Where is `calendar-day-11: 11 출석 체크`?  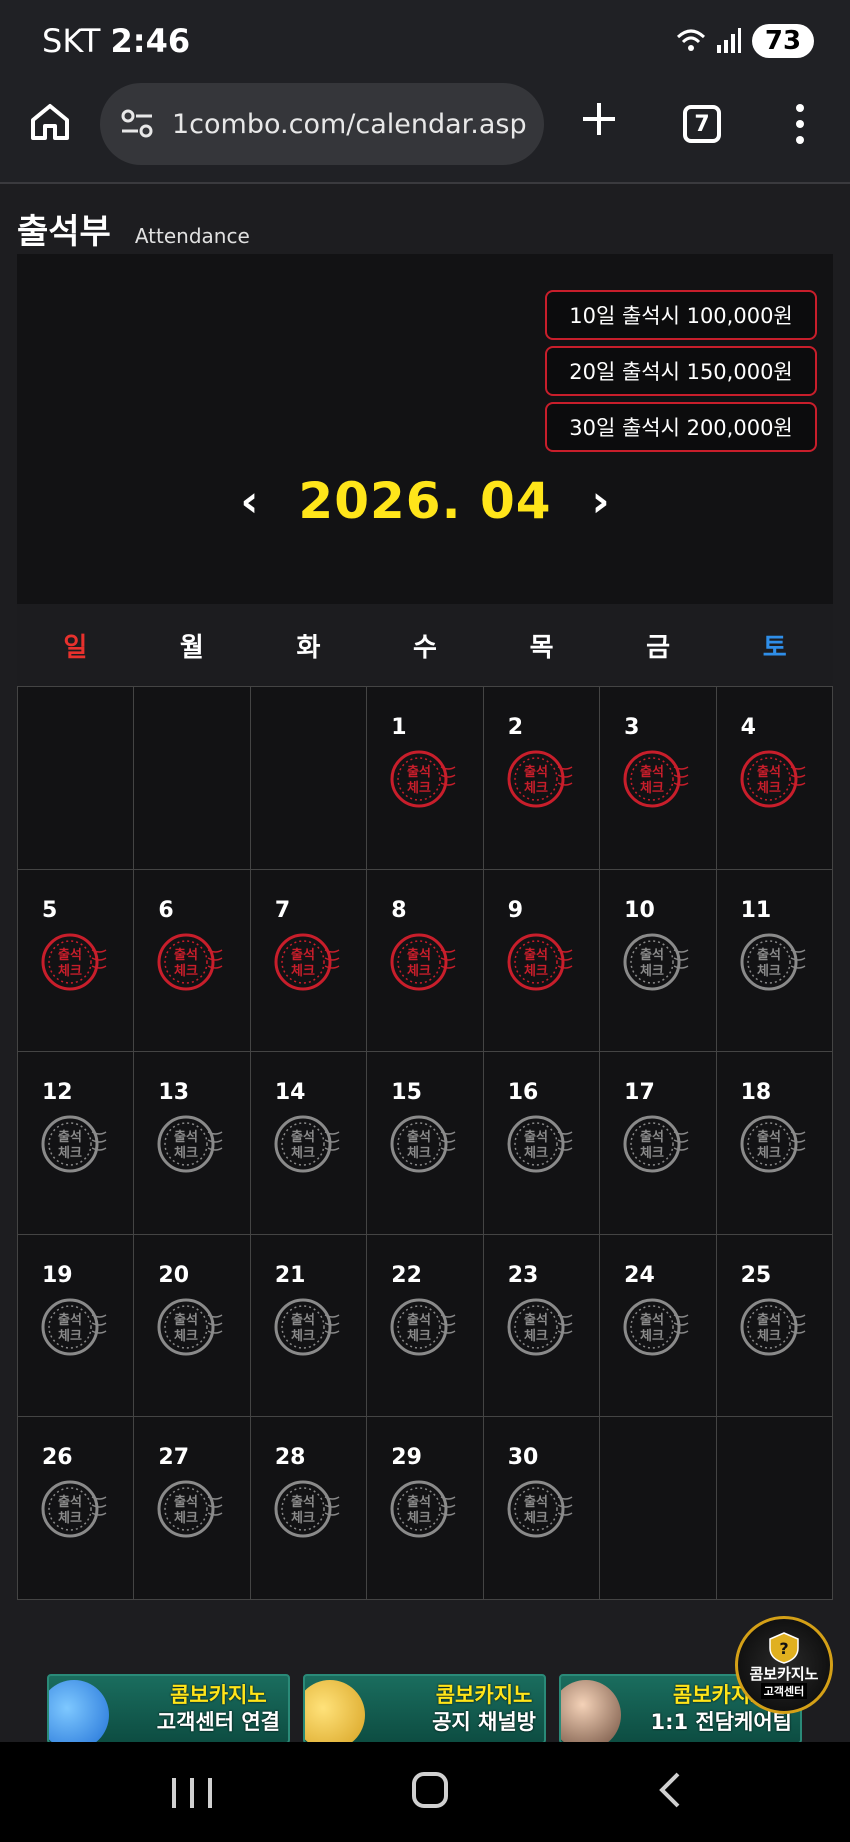 calendar-day-11: 11 출석 체크 is located at coordinates (774, 960).